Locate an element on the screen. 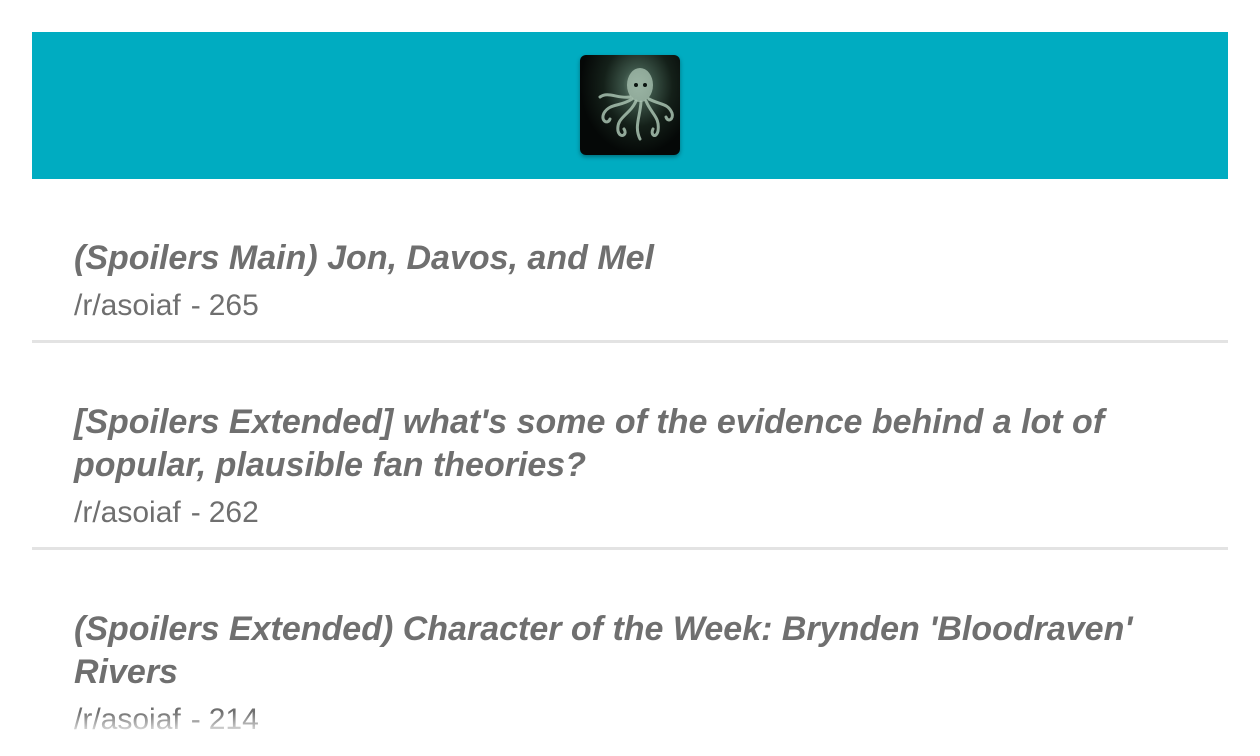 This screenshot has height=756, width=1260. post-score: 262 is located at coordinates (233, 512).